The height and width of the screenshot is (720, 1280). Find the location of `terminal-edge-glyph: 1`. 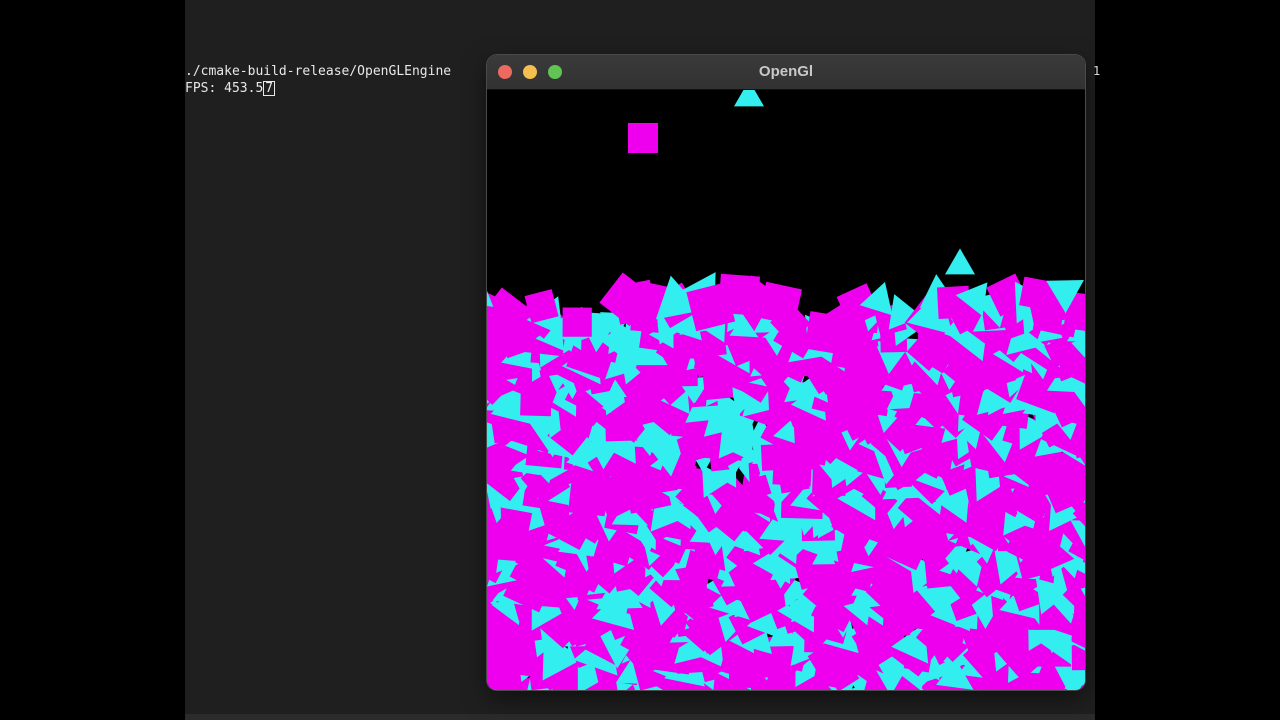

terminal-edge-glyph: 1 is located at coordinates (1097, 71).